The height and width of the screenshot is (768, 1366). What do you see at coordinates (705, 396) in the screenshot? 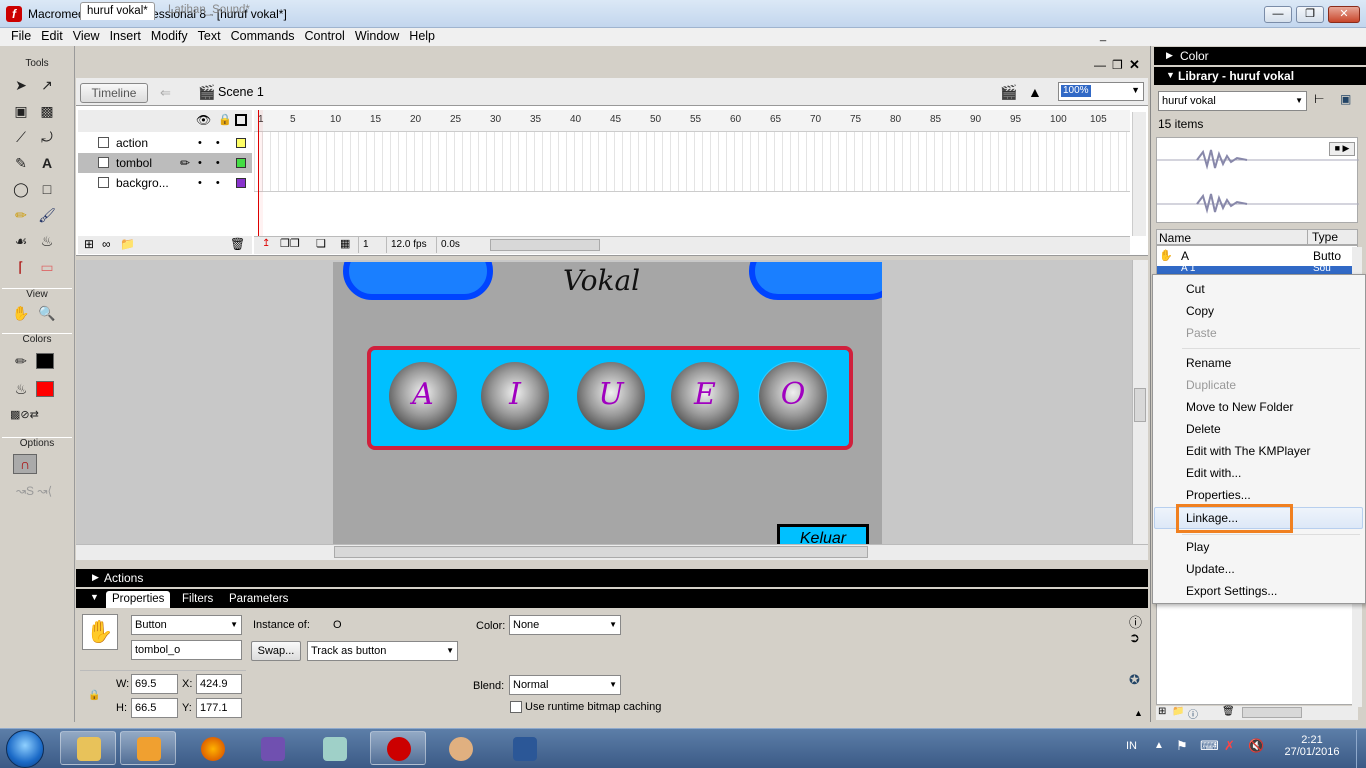
I see `vowel-button-e: E` at bounding box center [705, 396].